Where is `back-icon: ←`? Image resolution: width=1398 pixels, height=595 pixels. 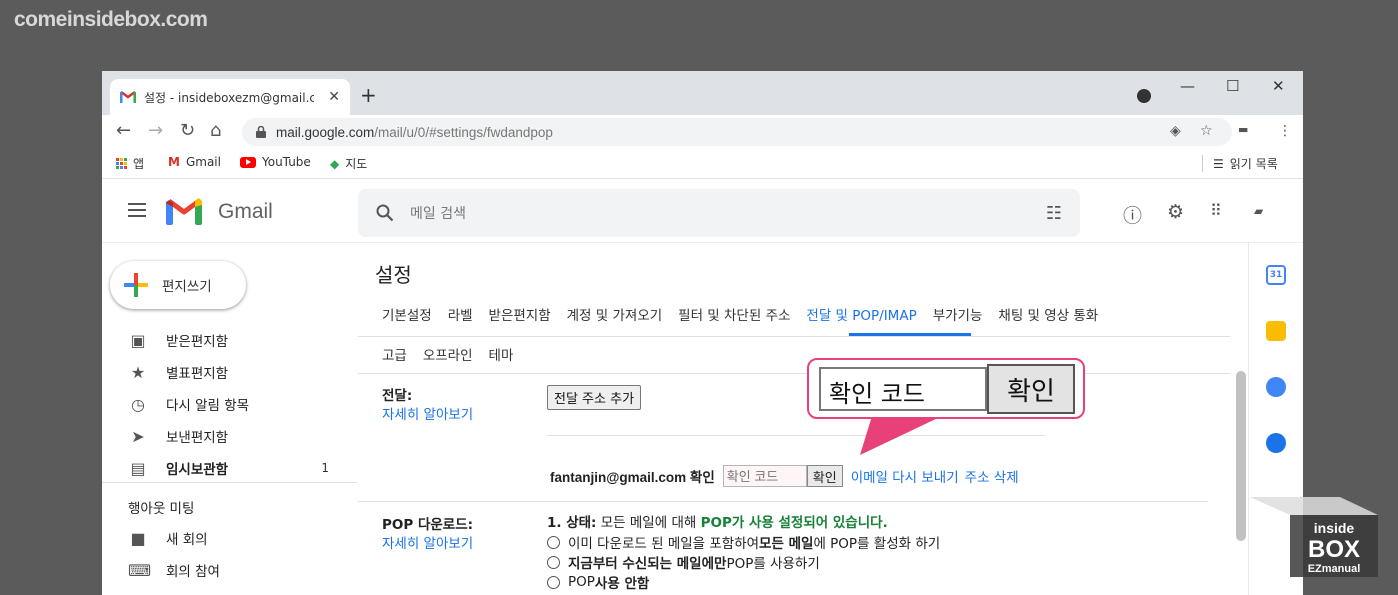 back-icon: ← is located at coordinates (123, 130).